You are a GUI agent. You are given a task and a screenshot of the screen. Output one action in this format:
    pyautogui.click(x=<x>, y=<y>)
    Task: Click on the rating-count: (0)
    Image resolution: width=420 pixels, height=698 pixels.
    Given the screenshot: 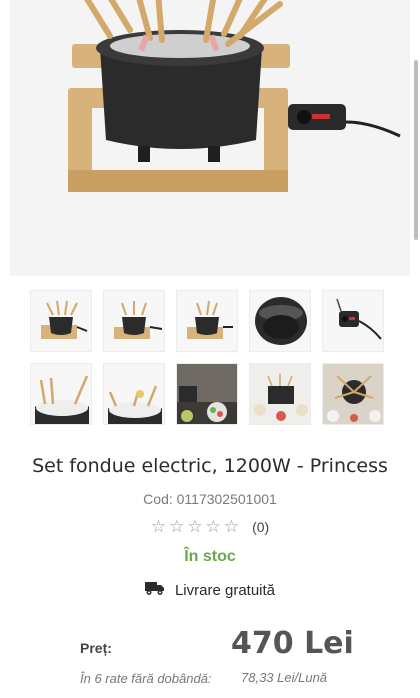 What is the action you would take?
    pyautogui.click(x=260, y=527)
    